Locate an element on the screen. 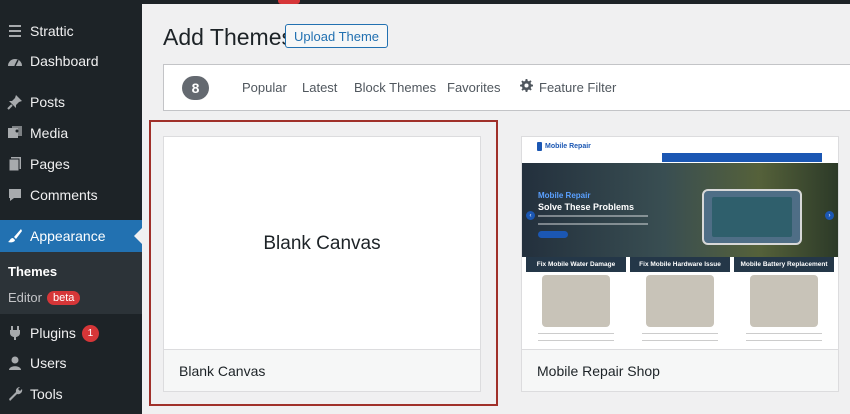  tab-block-themes: Block Themes is located at coordinates (395, 87).